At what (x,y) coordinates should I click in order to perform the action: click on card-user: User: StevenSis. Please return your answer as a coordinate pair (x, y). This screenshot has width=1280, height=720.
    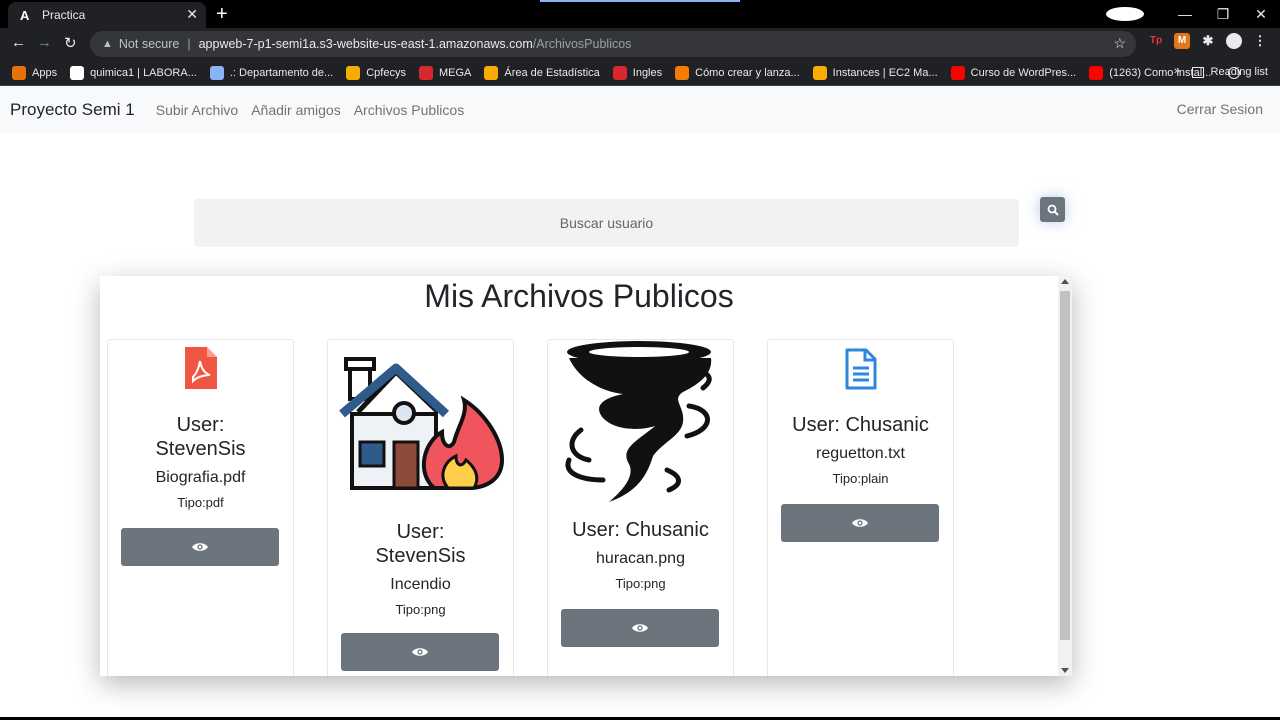
    Looking at the image, I should click on (200, 437).